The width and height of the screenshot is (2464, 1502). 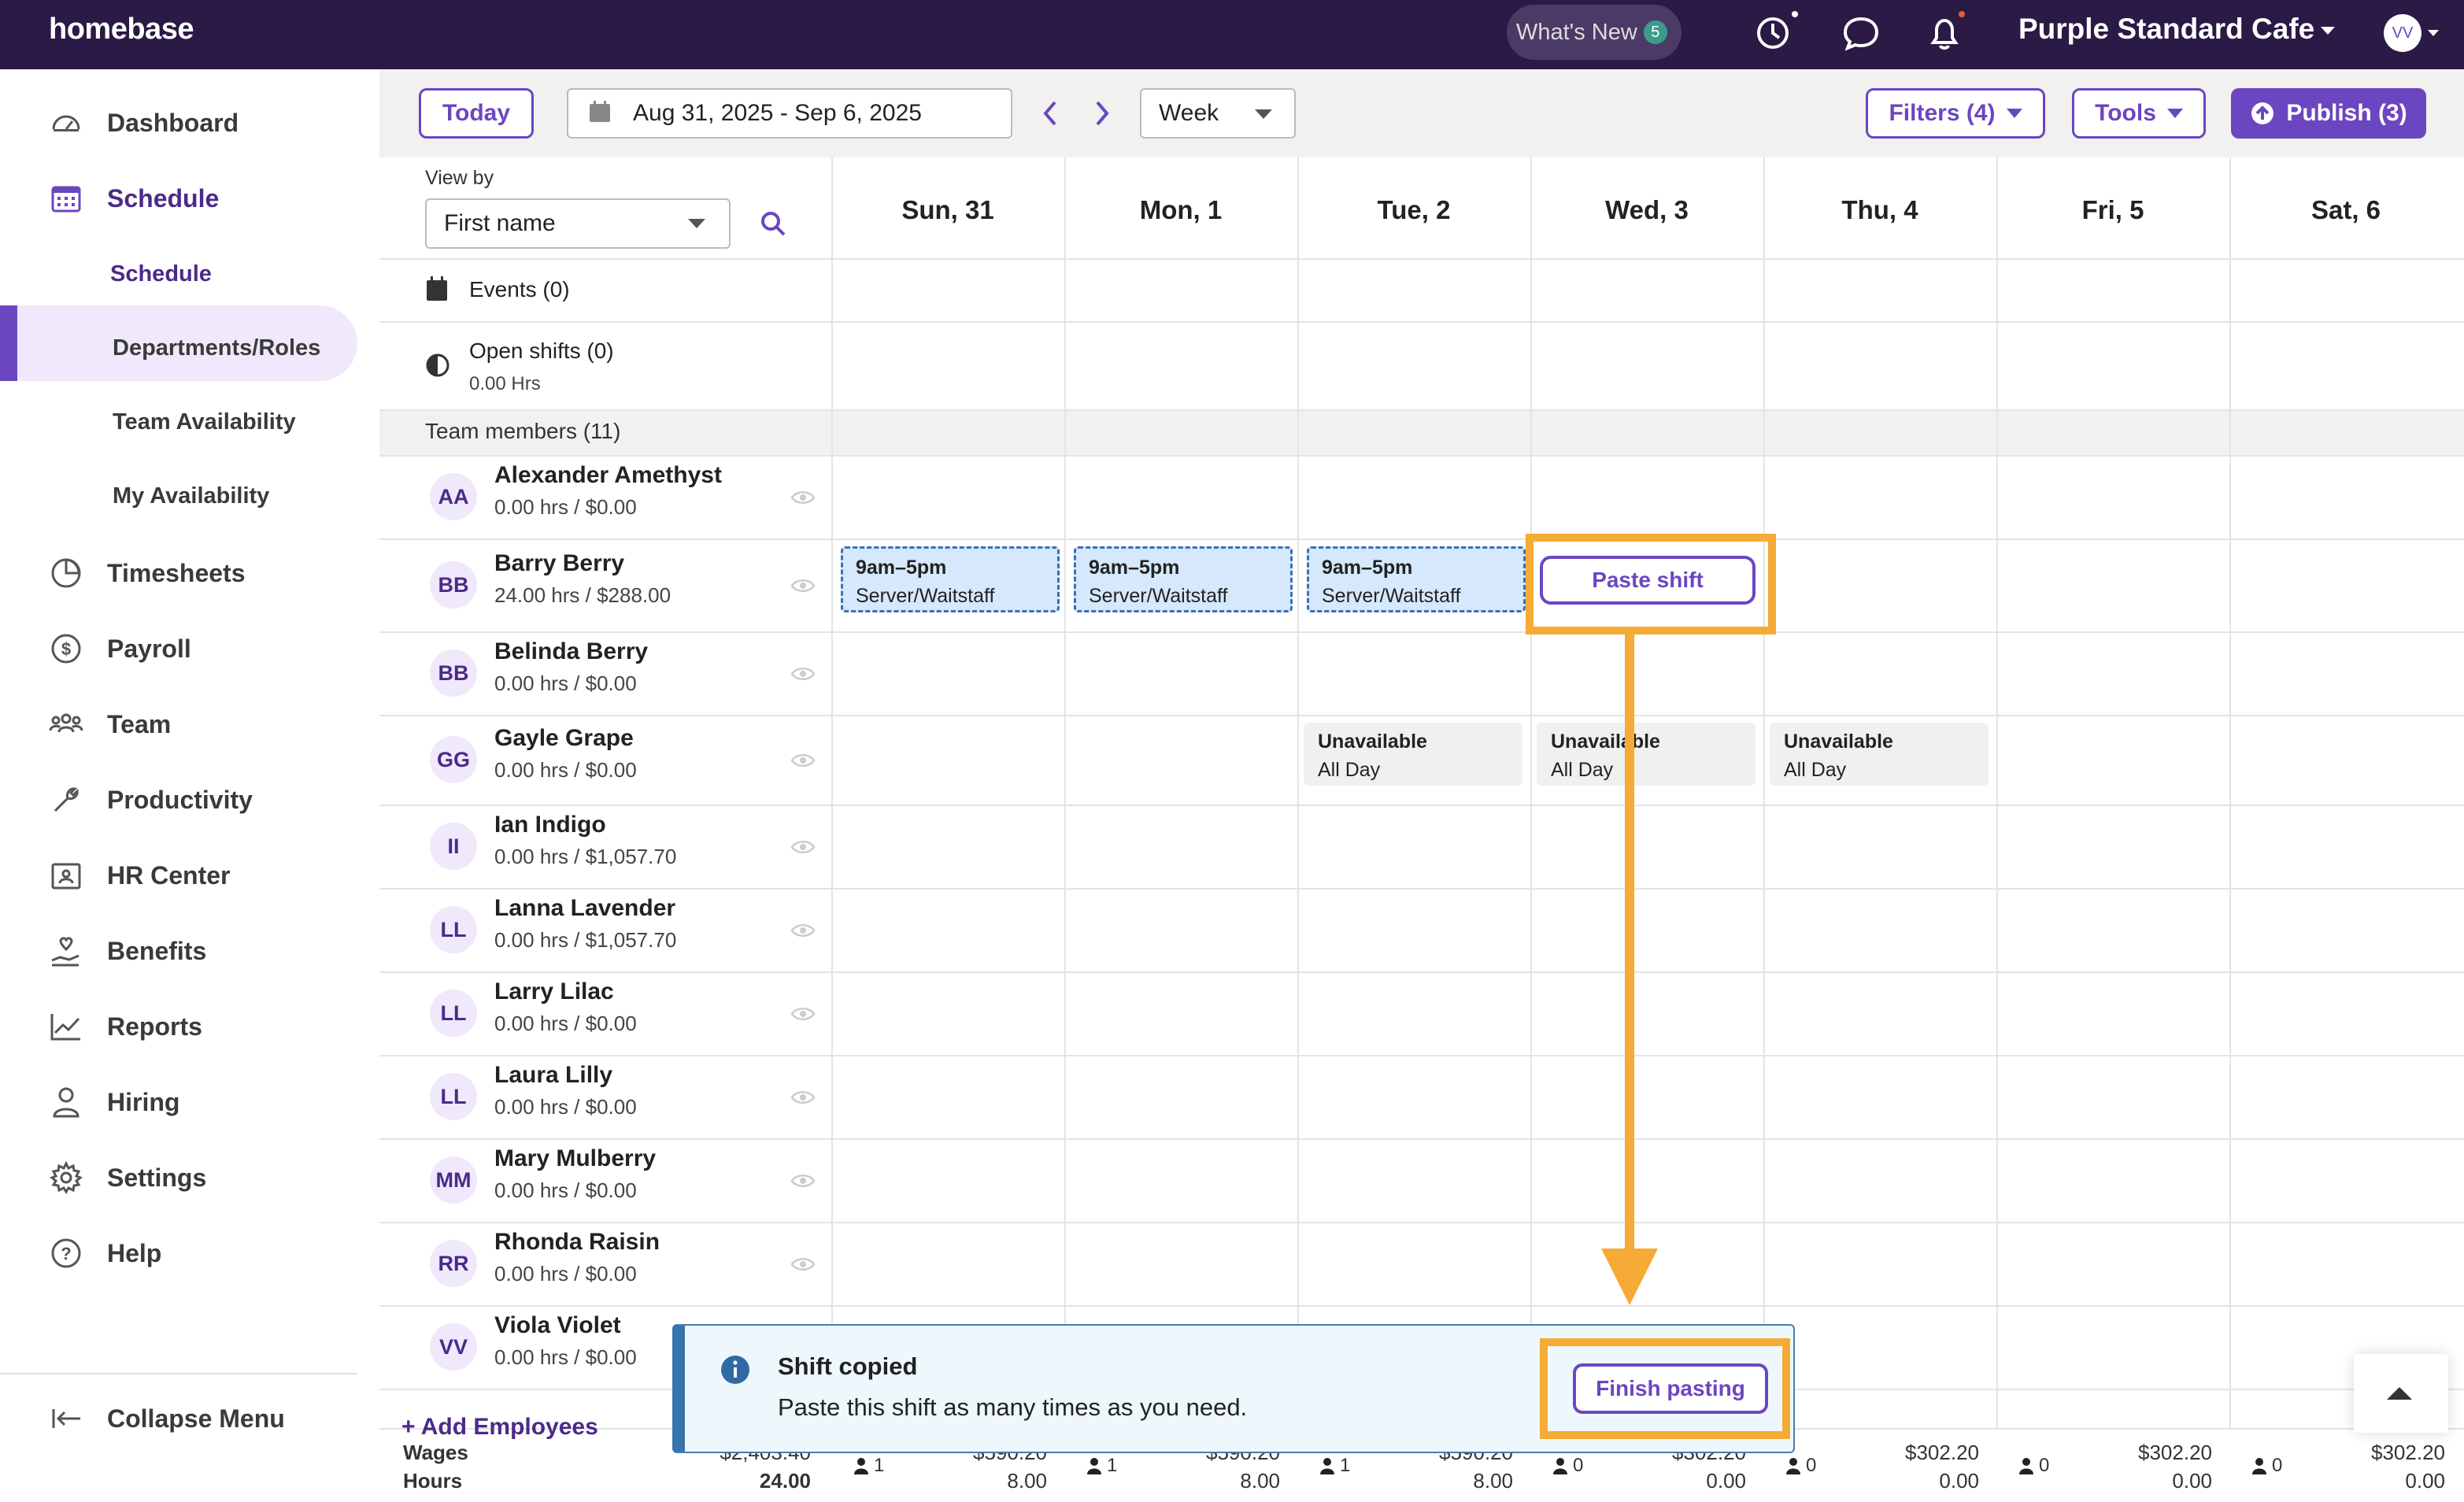 What do you see at coordinates (789, 114) in the screenshot?
I see `date-range-picker: Aug 31, 2025 - Sep 6, 2025` at bounding box center [789, 114].